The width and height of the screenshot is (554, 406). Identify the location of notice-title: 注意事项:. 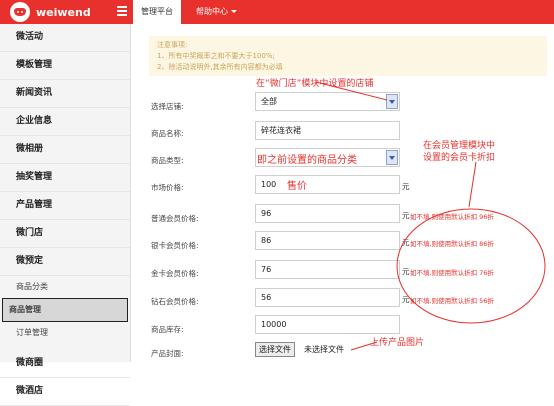
(172, 45).